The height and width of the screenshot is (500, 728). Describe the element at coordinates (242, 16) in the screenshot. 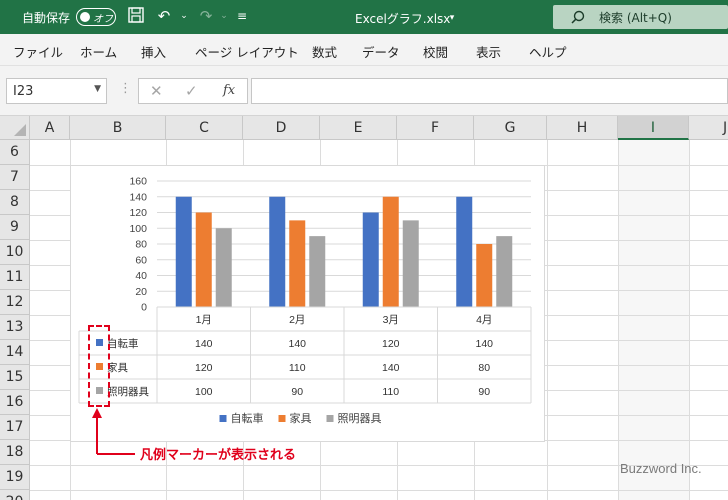

I see `customize-toolbar-icon: ≡` at that location.